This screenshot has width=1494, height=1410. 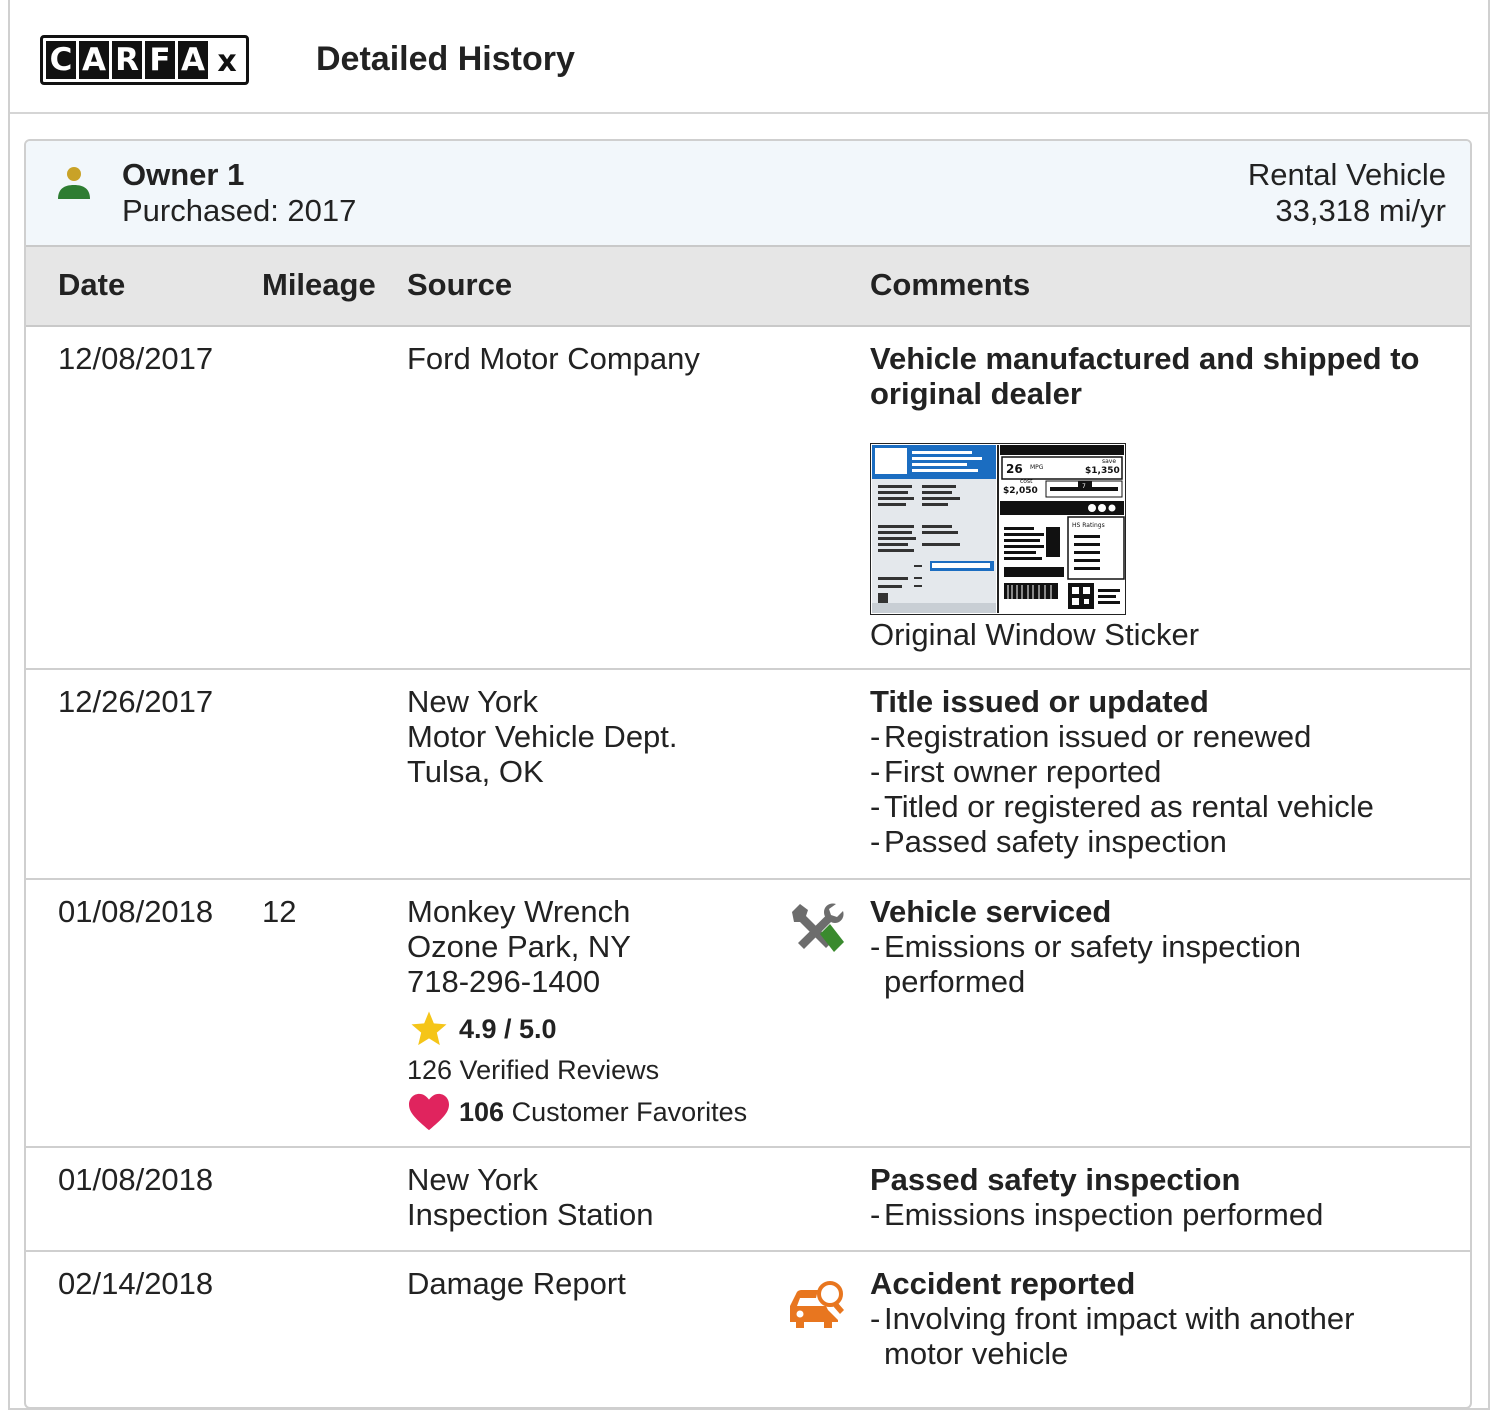 I want to click on row-source: Ford Motor Company, so click(x=553, y=358).